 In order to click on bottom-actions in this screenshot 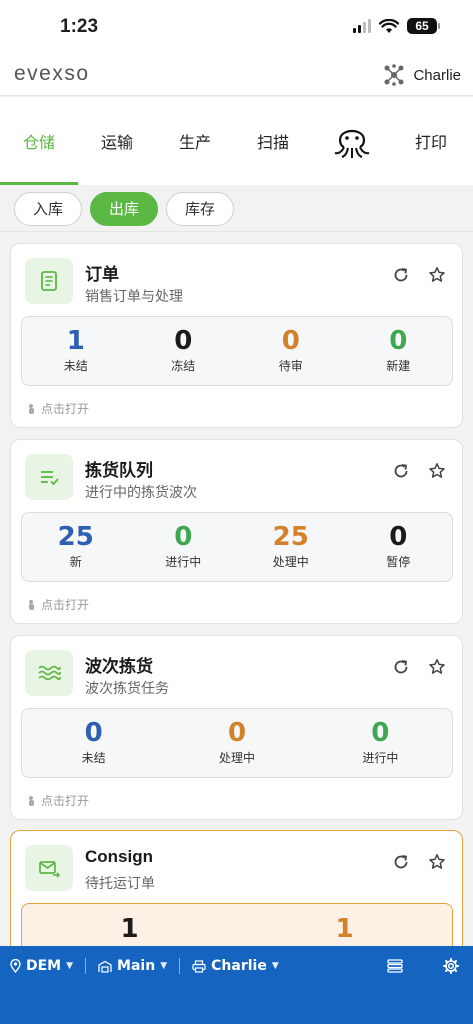, I will do `click(423, 966)`.